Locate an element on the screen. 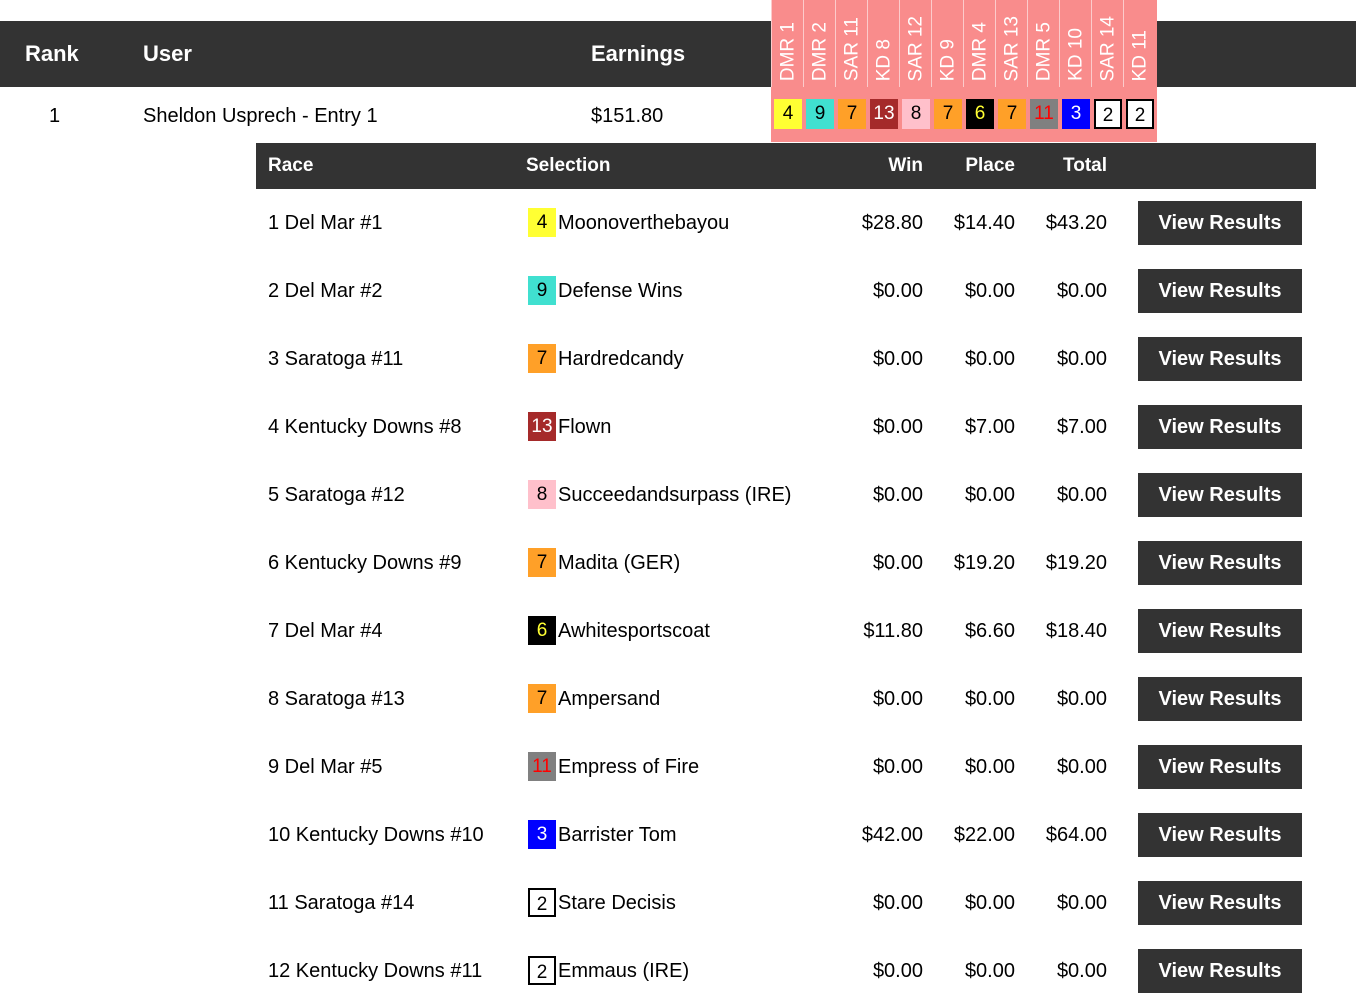 Image resolution: width=1356 pixels, height=1005 pixels. race-column-label: DMR 1 is located at coordinates (788, 51).